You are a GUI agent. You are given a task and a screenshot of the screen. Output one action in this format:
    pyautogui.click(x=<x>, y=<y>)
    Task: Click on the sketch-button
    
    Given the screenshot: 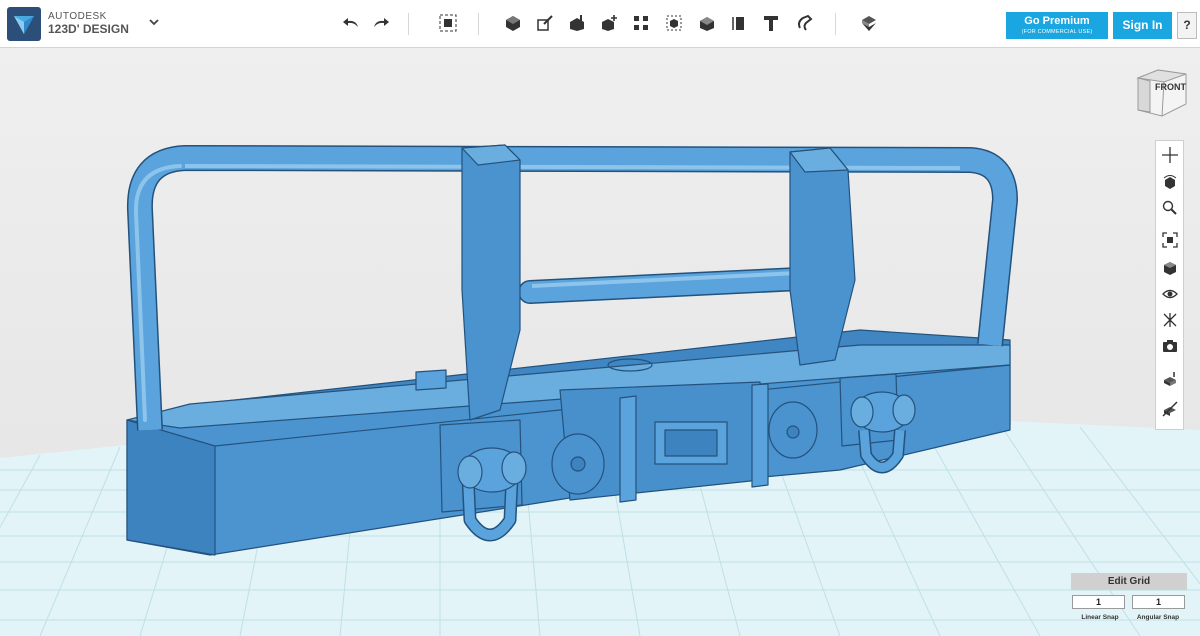 What is the action you would take?
    pyautogui.click(x=545, y=23)
    